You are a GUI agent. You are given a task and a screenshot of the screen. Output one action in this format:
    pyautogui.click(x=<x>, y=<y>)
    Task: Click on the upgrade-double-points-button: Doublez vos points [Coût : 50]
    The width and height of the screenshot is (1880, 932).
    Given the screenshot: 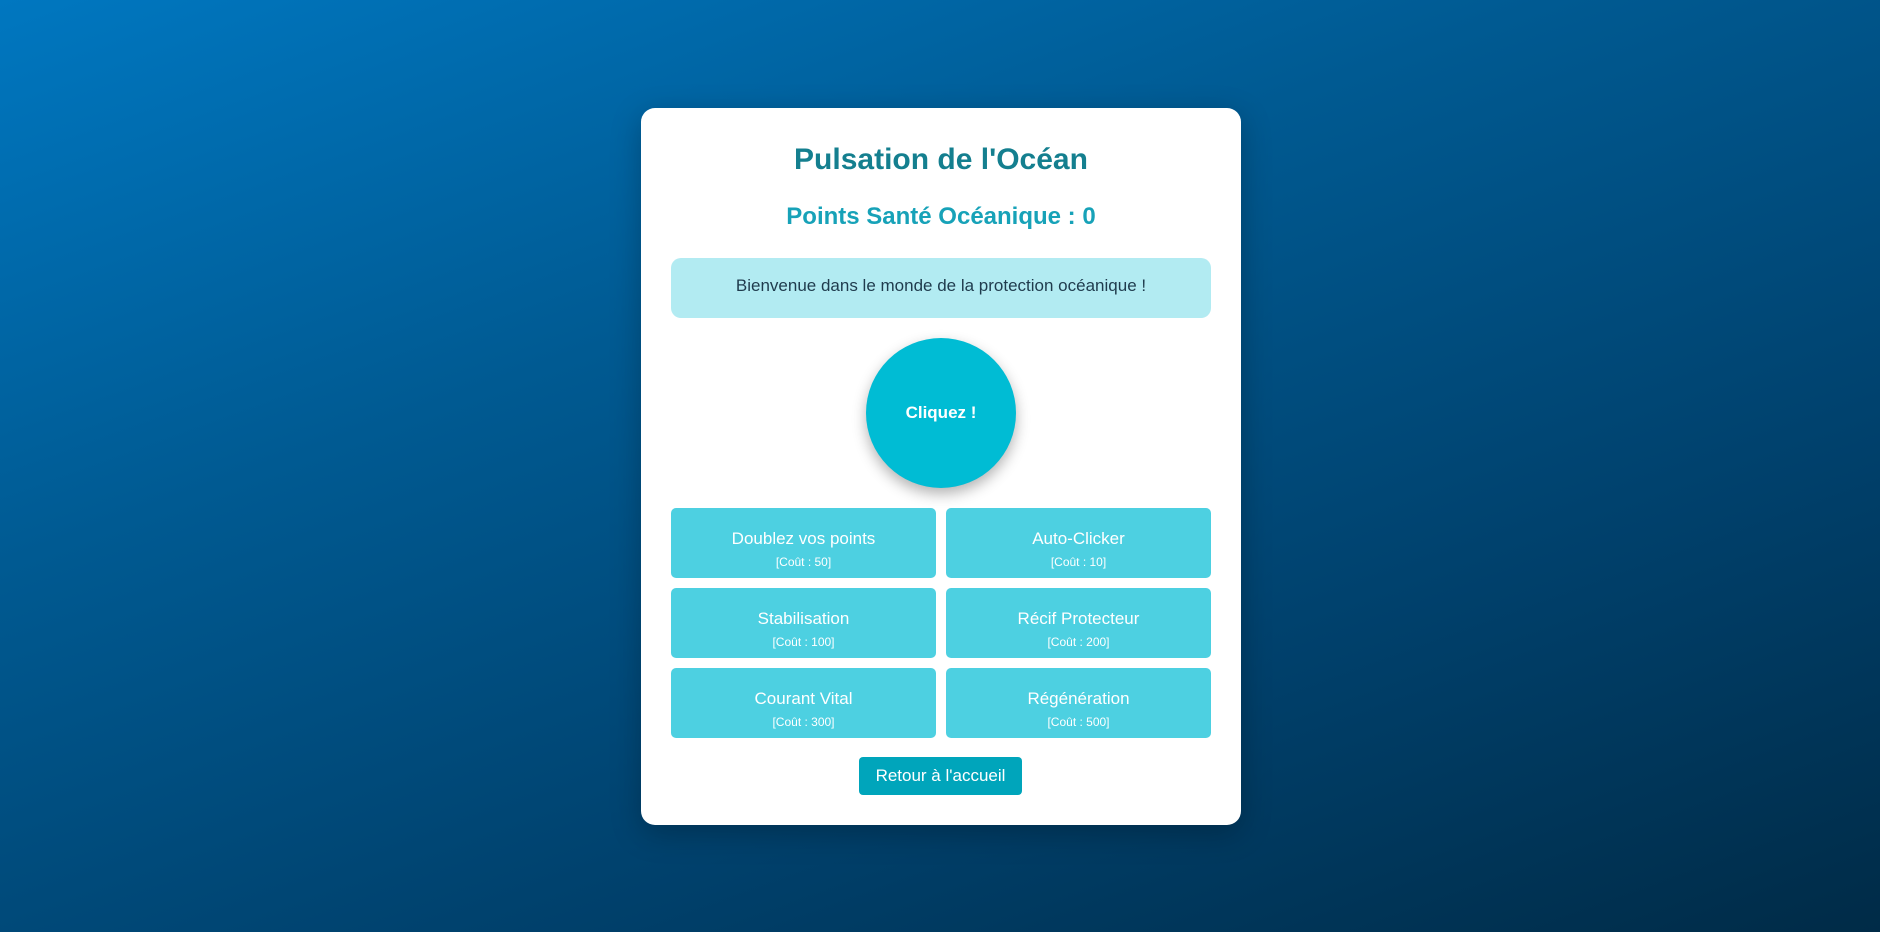 What is the action you would take?
    pyautogui.click(x=803, y=543)
    